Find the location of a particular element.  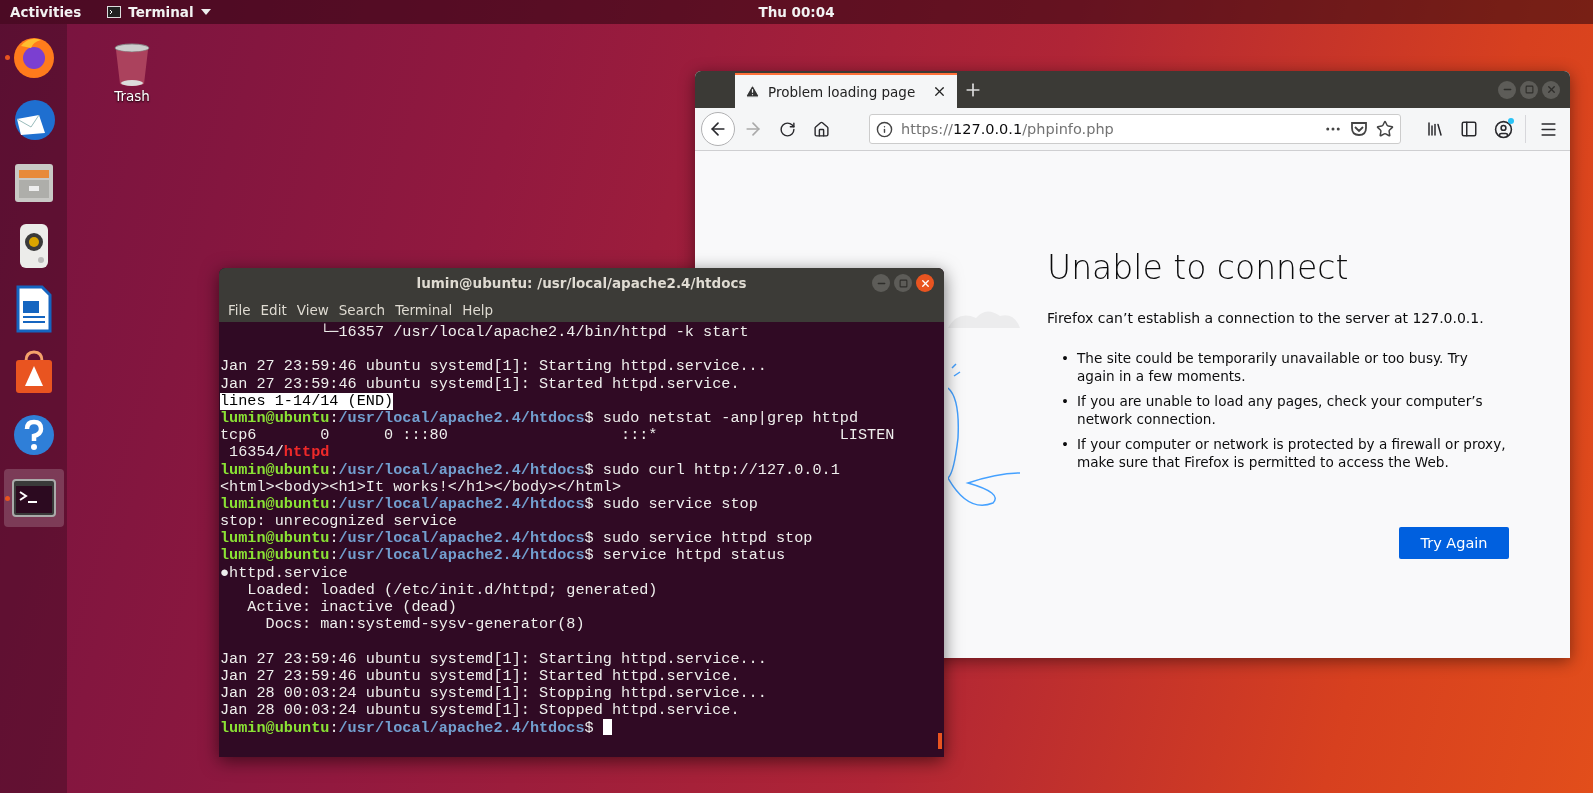

terminal-line: └─16357 /usr/local/apache2.4/bin/httpd -k start is located at coordinates (534, 333).